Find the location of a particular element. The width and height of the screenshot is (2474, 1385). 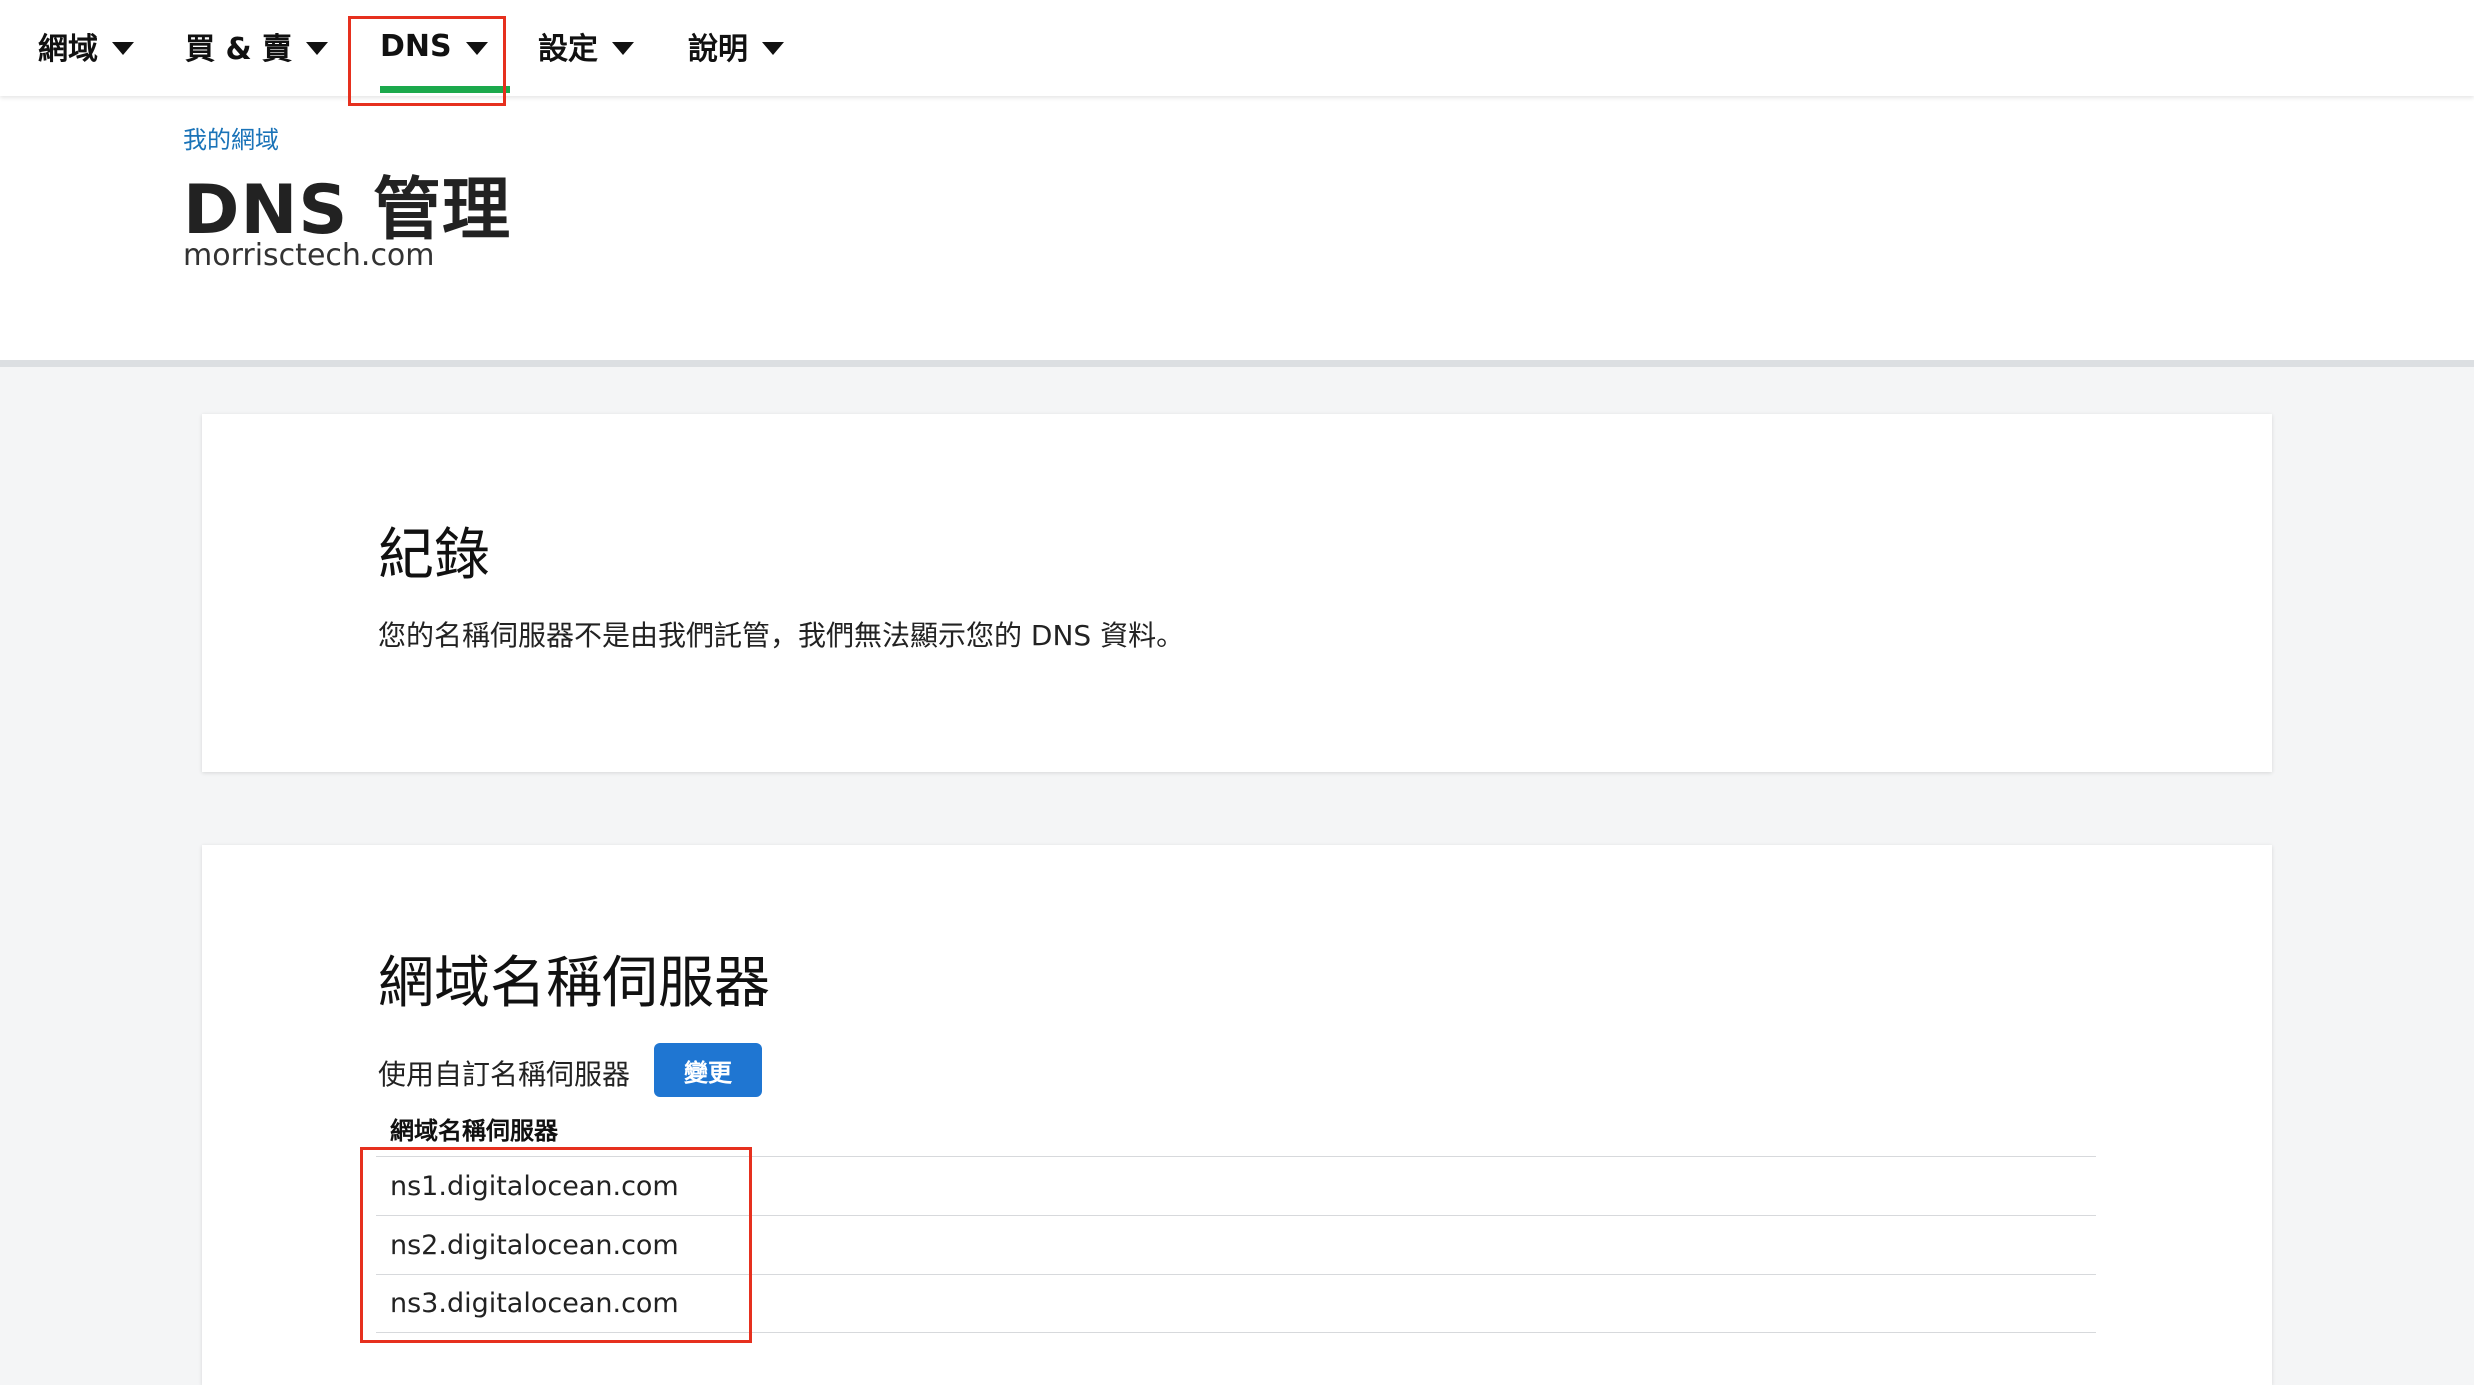

nav-menu-settings: 設定 is located at coordinates (586, 46).